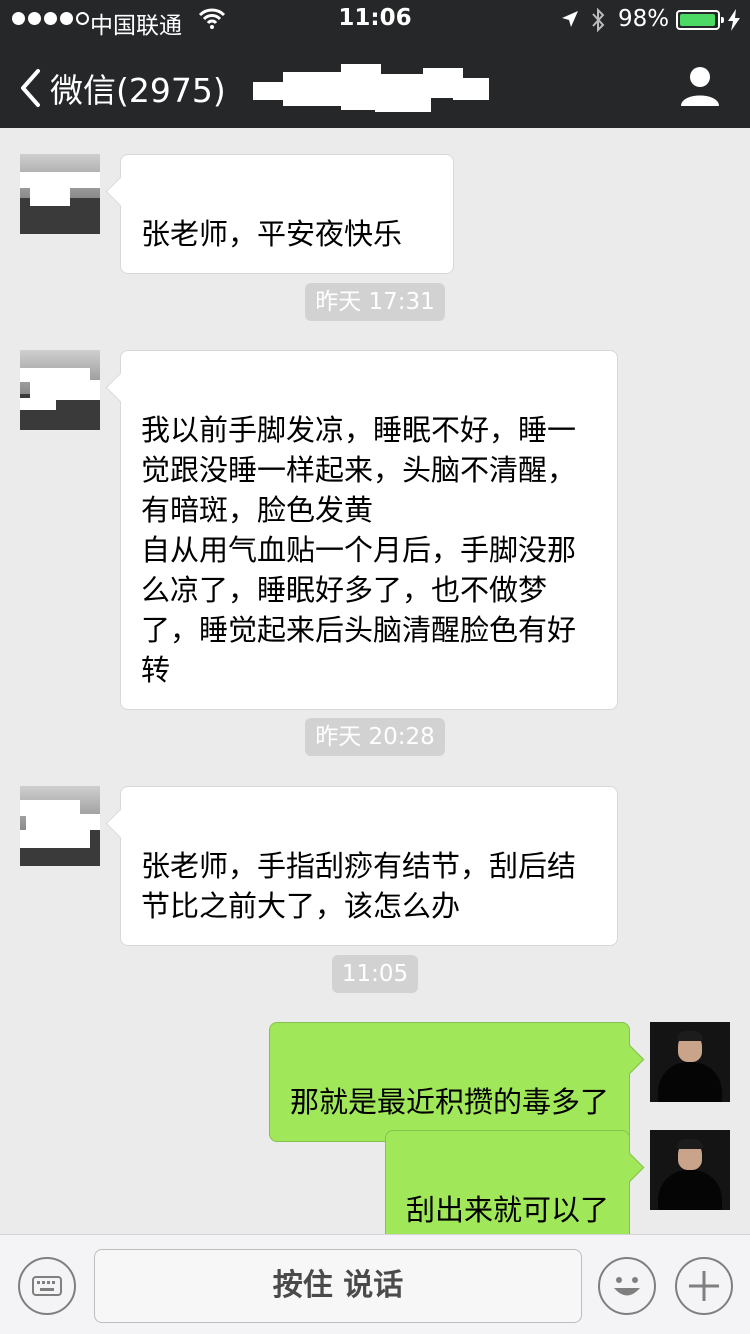 The image size is (750, 1334). I want to click on top-bar: 中国联通 11:06 98% 微信(2975), so click(375, 64).